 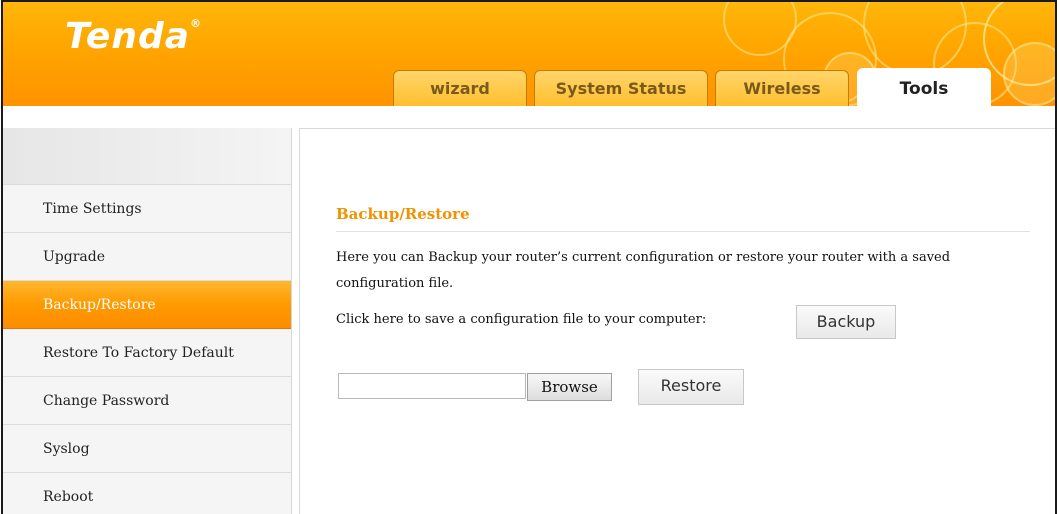 I want to click on sidebar-item-time-settings: Time Settings, so click(x=147, y=209).